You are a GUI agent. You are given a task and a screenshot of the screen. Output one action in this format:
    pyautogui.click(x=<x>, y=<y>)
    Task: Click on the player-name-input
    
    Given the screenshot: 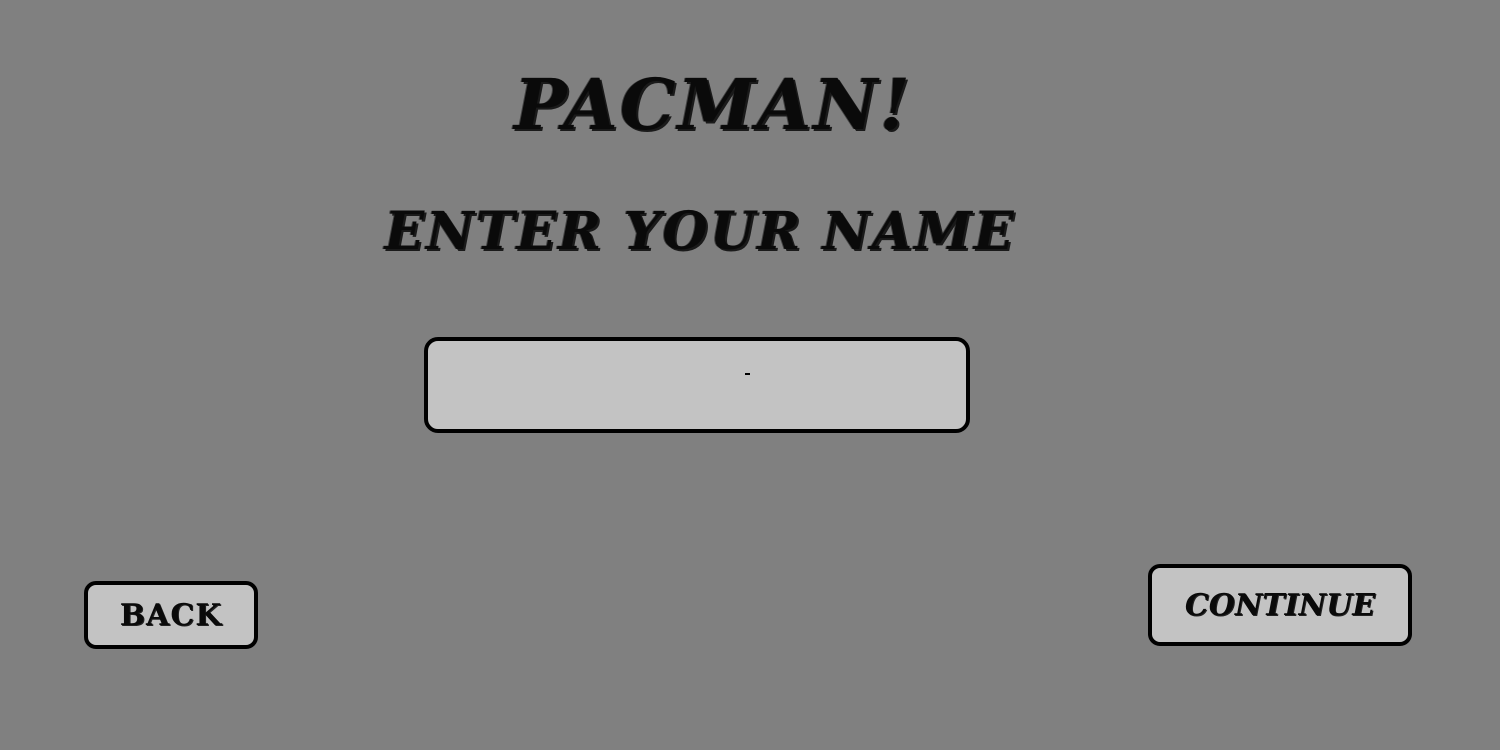 What is the action you would take?
    pyautogui.click(x=697, y=385)
    